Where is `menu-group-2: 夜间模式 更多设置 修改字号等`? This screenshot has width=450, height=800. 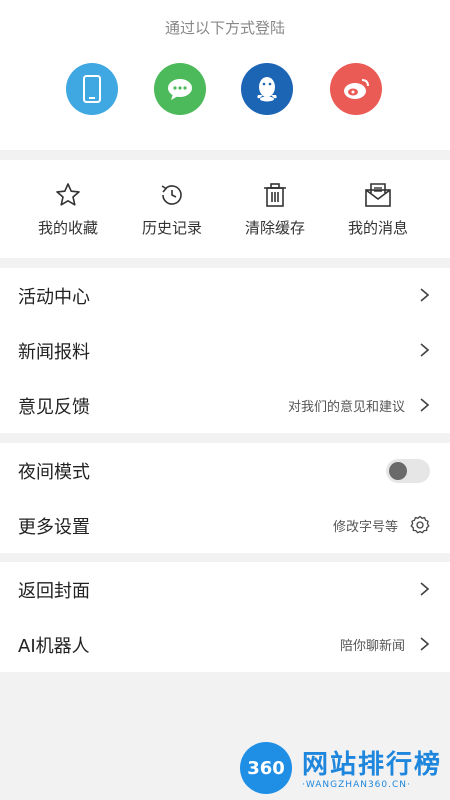
menu-group-2: 夜间模式 更多设置 修改字号等 is located at coordinates (225, 498).